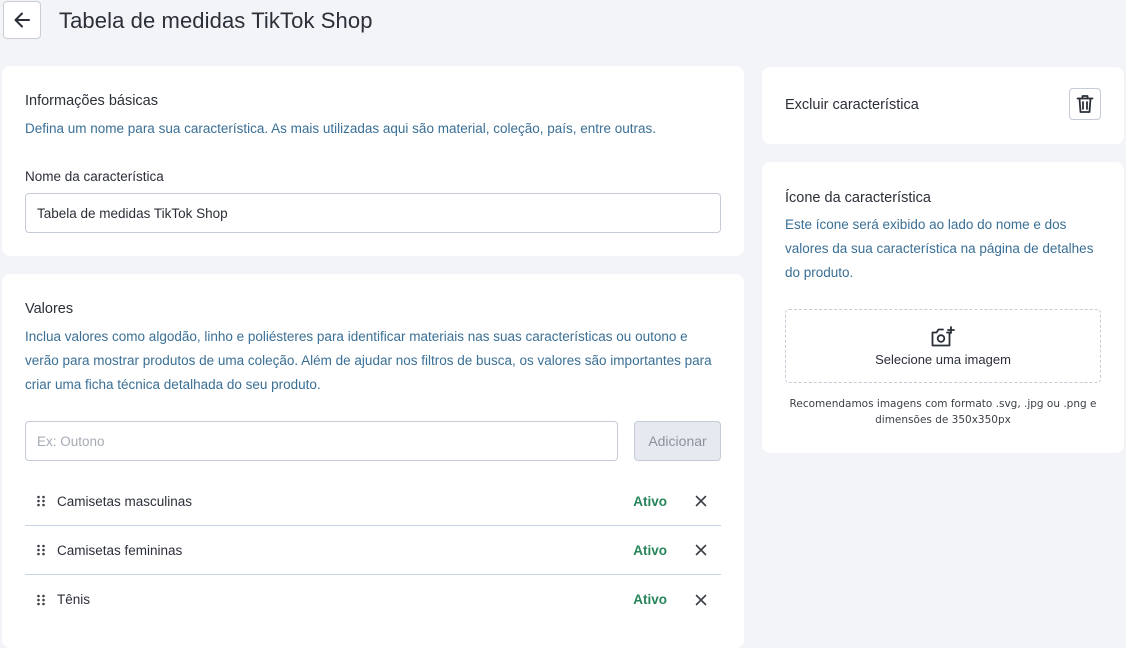 The height and width of the screenshot is (648, 1126). I want to click on new-value-input, so click(321, 441).